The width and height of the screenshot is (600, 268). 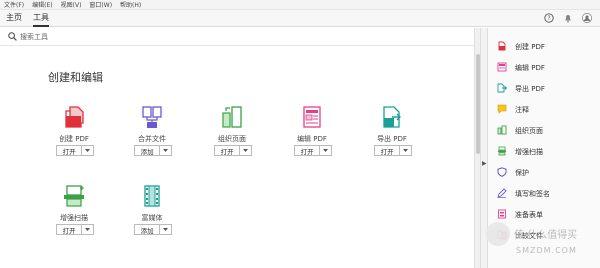 What do you see at coordinates (300, 18) in the screenshot?
I see `tab-bar: 主页 工具 ?` at bounding box center [300, 18].